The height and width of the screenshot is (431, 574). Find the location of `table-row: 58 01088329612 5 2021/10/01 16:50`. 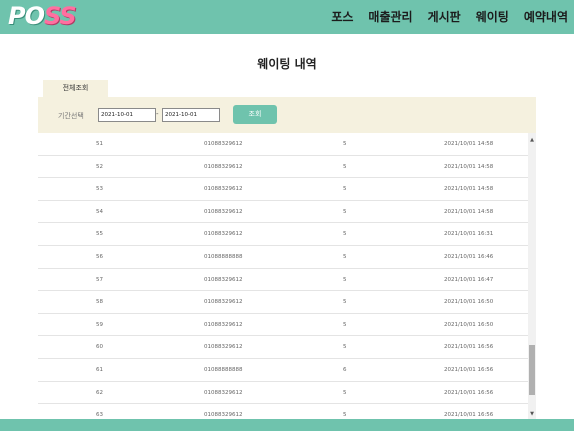

table-row: 58 01088329612 5 2021/10/01 16:50 is located at coordinates (287, 302).